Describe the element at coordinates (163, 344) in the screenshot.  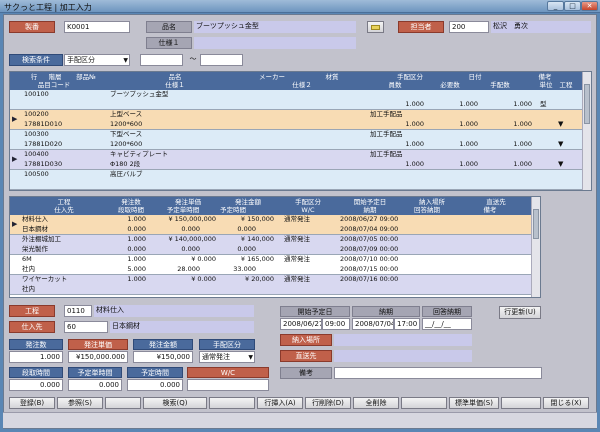
I see `amount-label: 発注金額` at that location.